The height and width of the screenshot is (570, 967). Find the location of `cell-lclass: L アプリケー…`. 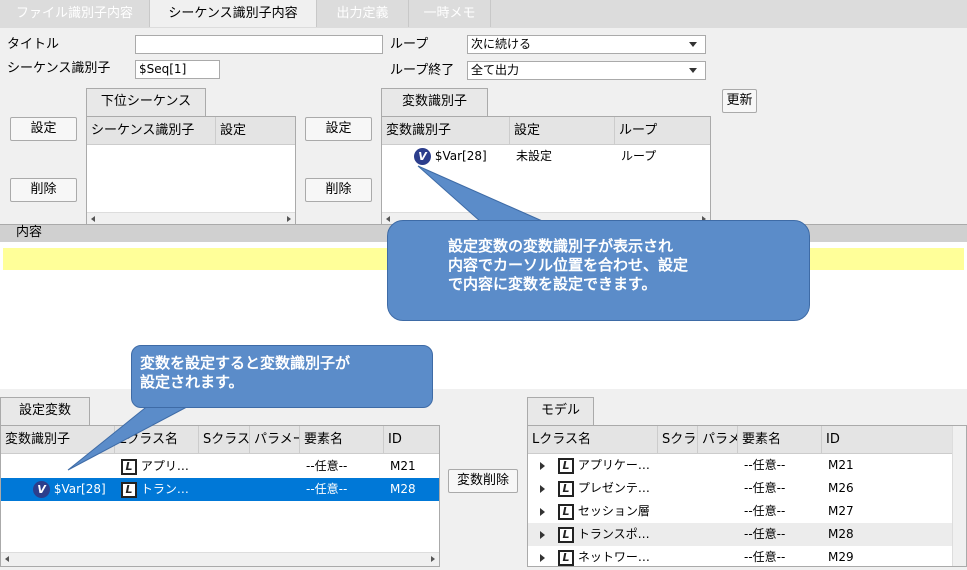

cell-lclass: L アプリケー… is located at coordinates (606, 465).